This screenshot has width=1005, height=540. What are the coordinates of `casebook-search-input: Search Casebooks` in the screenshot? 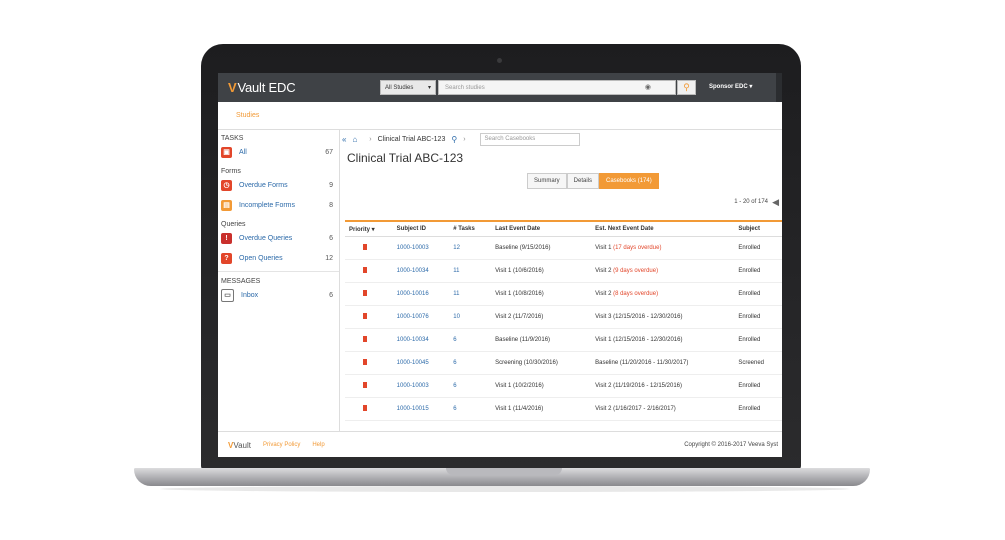 It's located at (529, 139).